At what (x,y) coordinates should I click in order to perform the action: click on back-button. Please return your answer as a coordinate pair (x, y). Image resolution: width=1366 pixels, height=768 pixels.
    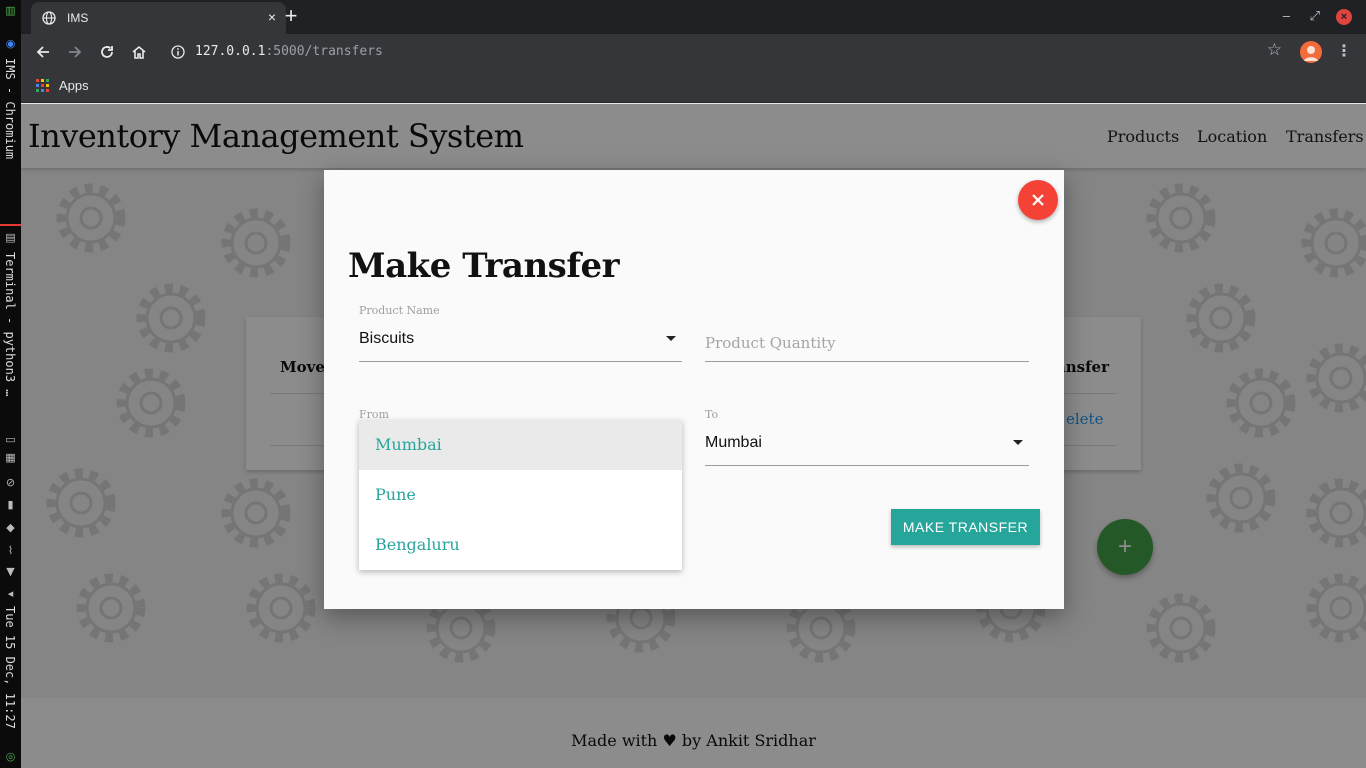
    Looking at the image, I should click on (43, 52).